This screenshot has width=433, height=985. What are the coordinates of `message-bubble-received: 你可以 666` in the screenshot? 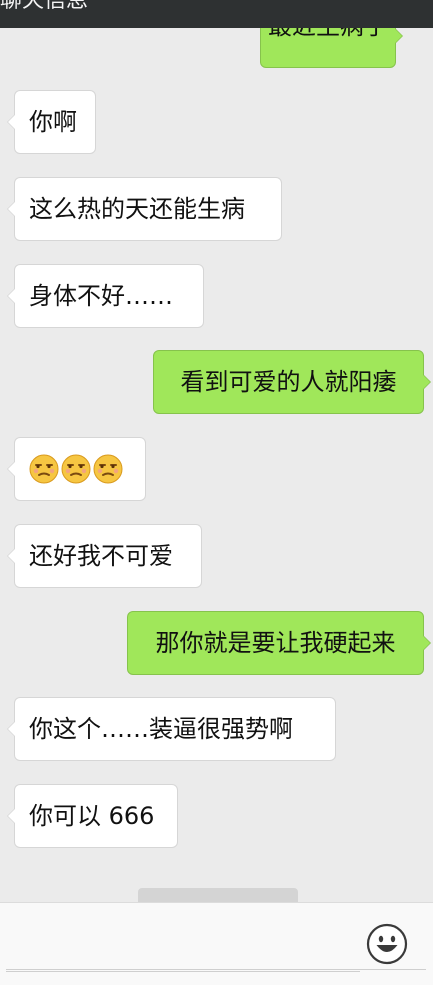 It's located at (92, 816).